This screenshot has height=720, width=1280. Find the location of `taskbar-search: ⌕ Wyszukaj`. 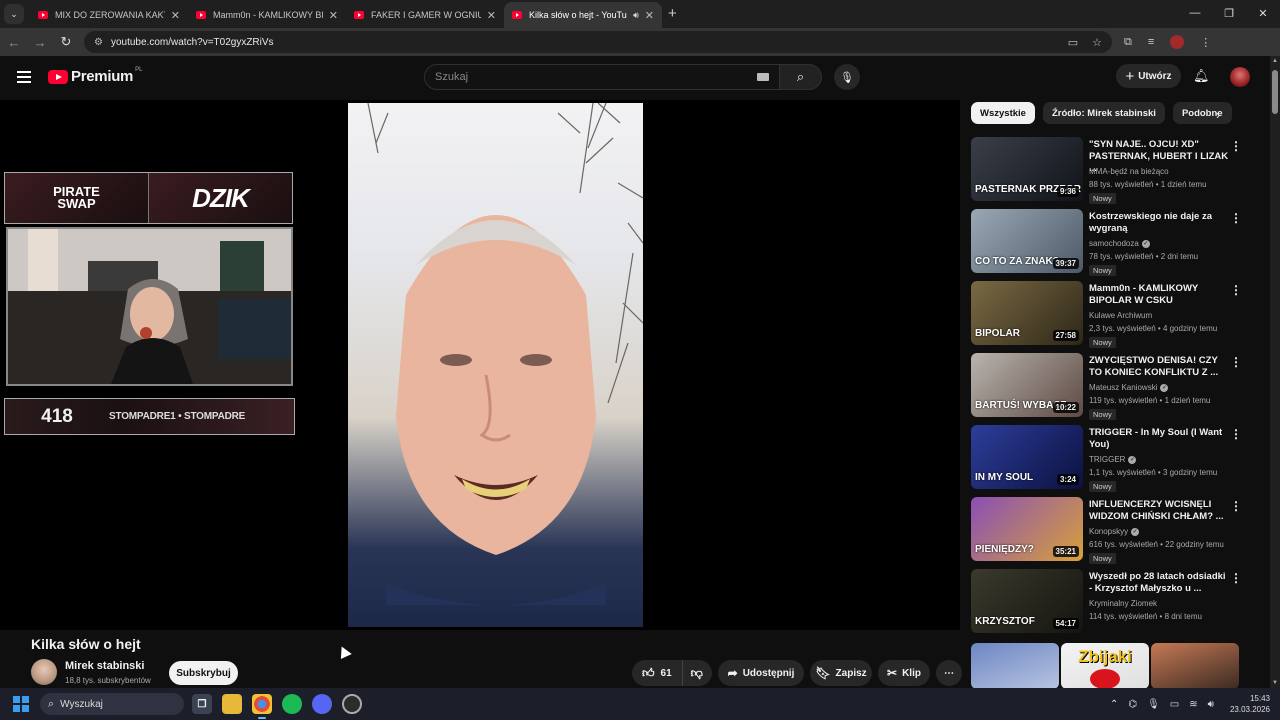

taskbar-search: ⌕ Wyszukaj is located at coordinates (112, 704).